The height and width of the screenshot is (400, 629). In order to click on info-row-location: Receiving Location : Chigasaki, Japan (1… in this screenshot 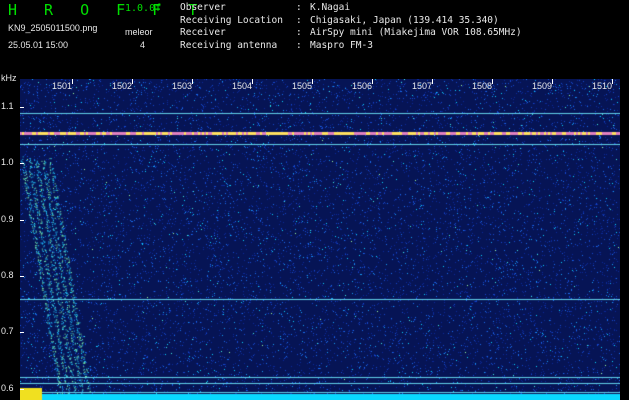, I will do `click(339, 20)`.